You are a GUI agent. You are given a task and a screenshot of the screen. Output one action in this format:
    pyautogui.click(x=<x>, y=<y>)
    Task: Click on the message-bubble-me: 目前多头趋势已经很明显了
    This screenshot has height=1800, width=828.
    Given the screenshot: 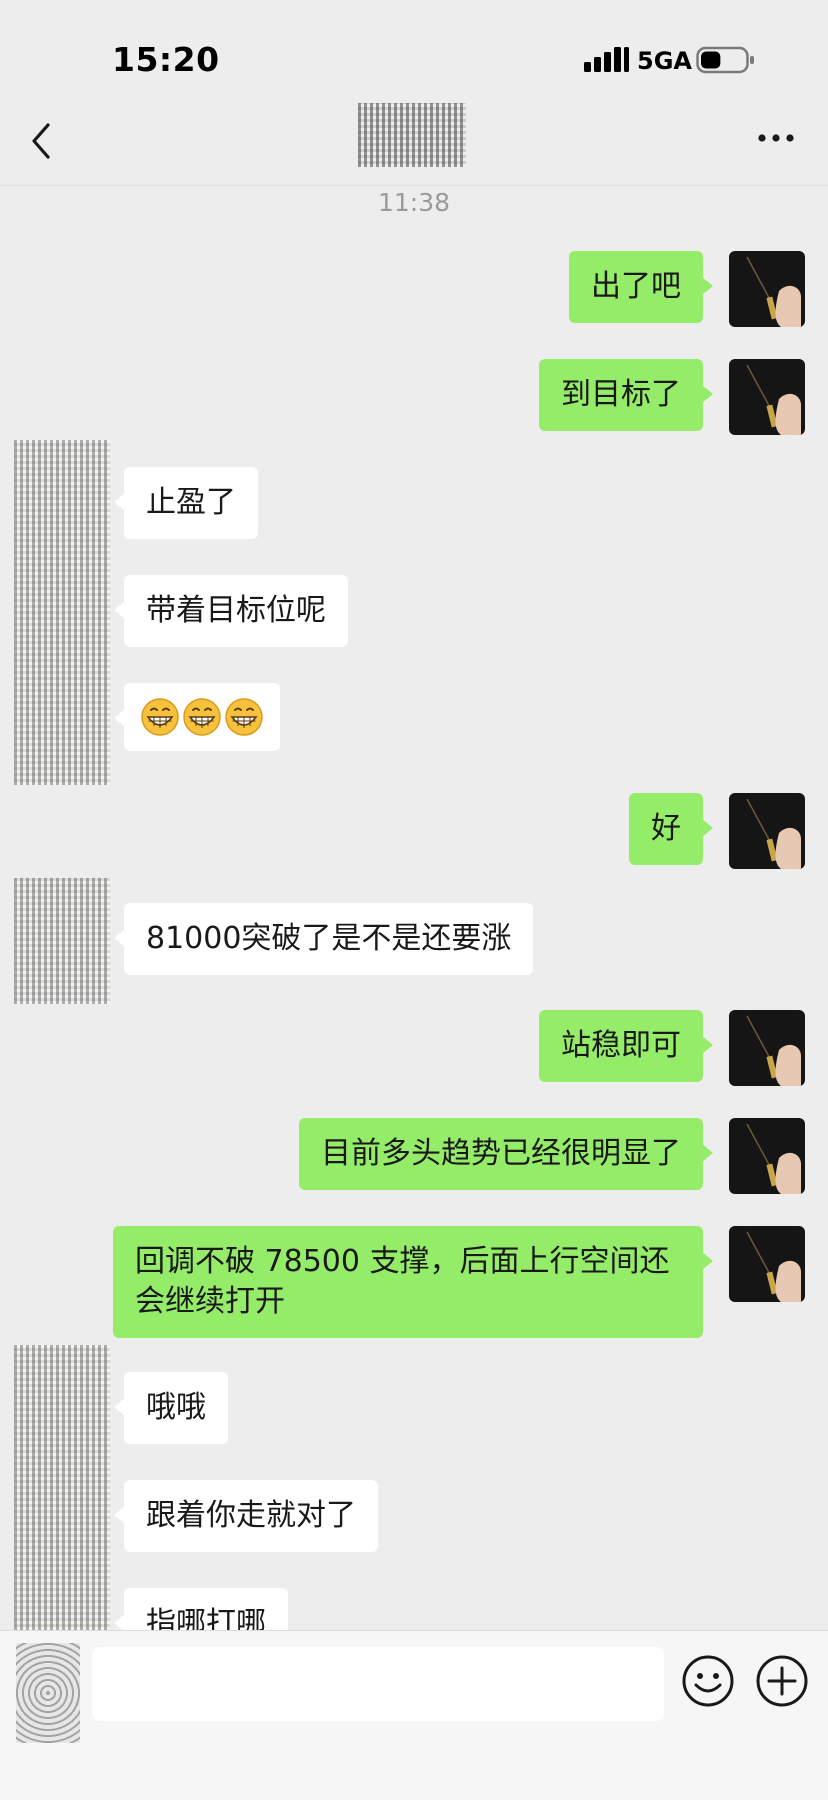 What is the action you would take?
    pyautogui.click(x=506, y=1154)
    